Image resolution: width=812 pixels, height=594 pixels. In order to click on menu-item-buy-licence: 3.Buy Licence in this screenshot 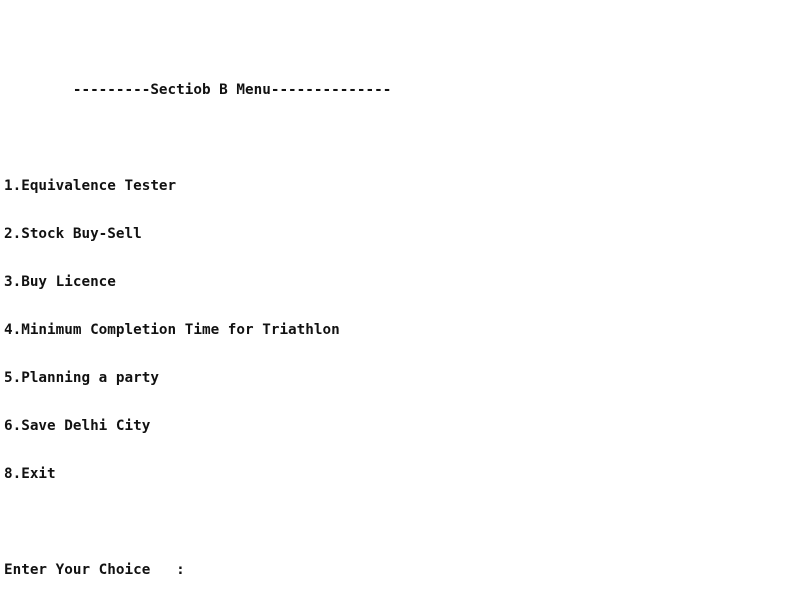, I will do `click(60, 282)`.